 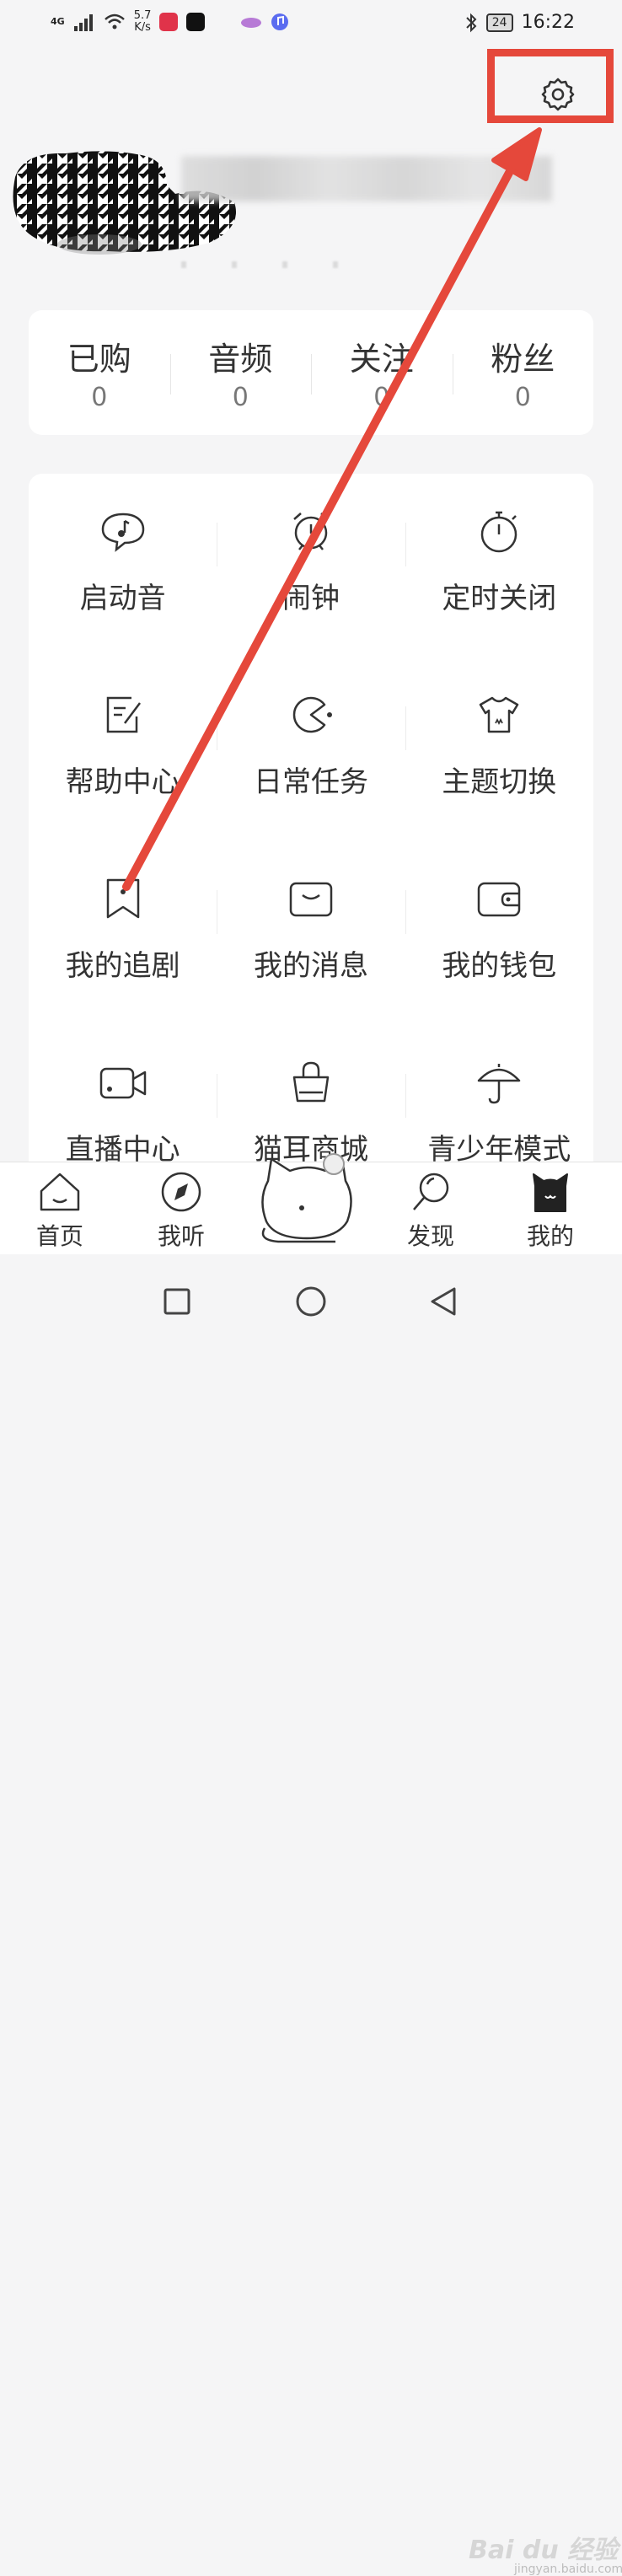 What do you see at coordinates (114, 21) in the screenshot?
I see `wifi-icon` at bounding box center [114, 21].